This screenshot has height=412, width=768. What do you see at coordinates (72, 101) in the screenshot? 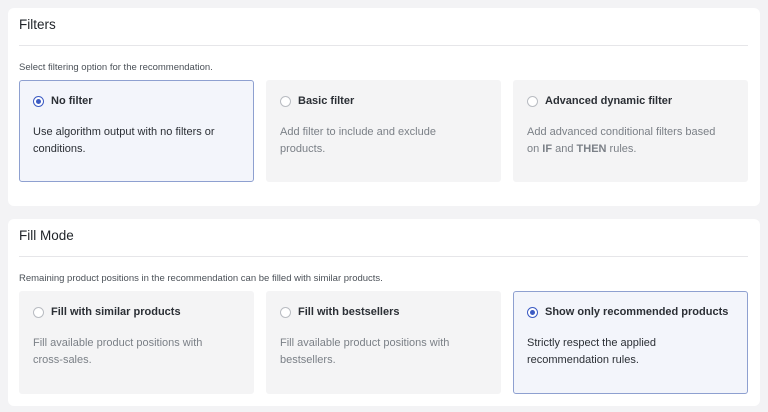
I see `option-label: No filter` at bounding box center [72, 101].